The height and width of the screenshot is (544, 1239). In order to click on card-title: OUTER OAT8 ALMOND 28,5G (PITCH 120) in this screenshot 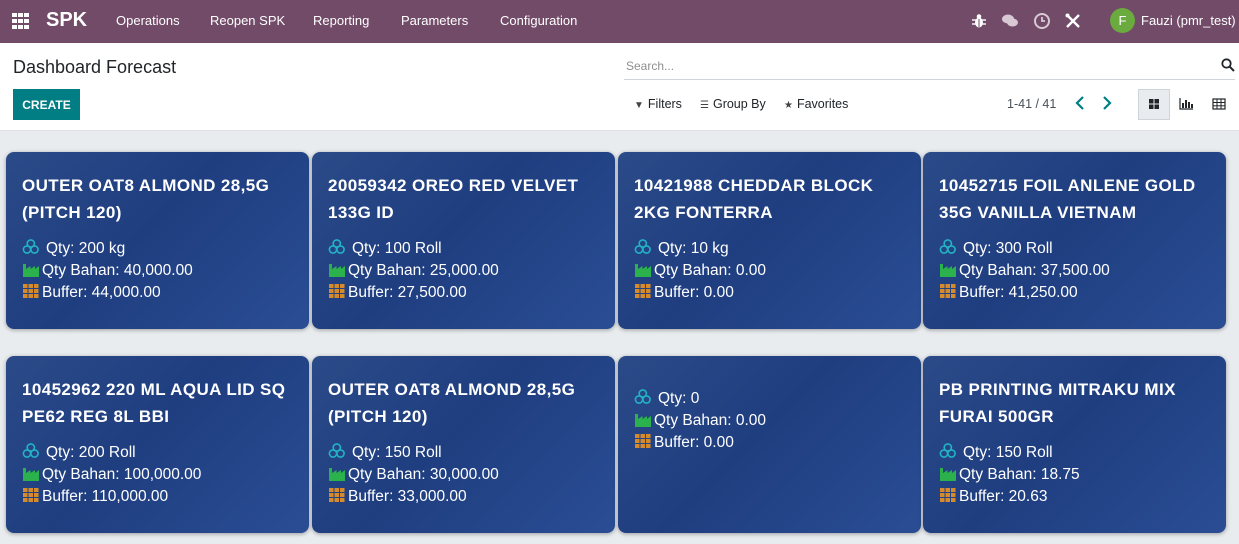, I will do `click(146, 199)`.